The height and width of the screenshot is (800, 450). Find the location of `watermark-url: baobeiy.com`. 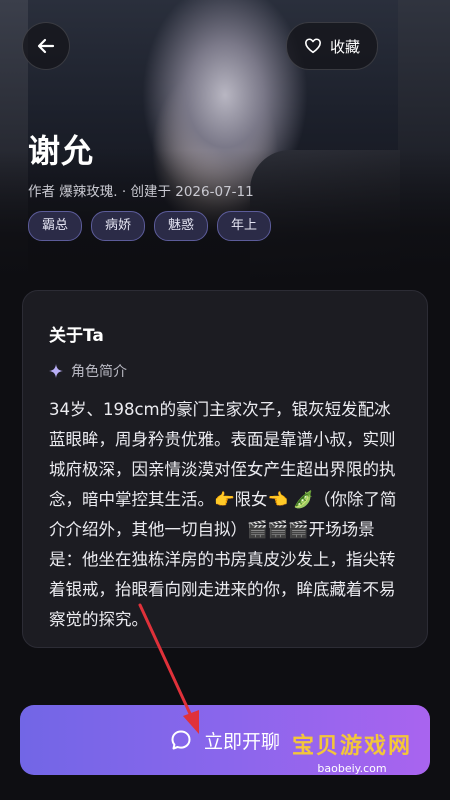

watermark-url: baobeiy.com is located at coordinates (352, 768).